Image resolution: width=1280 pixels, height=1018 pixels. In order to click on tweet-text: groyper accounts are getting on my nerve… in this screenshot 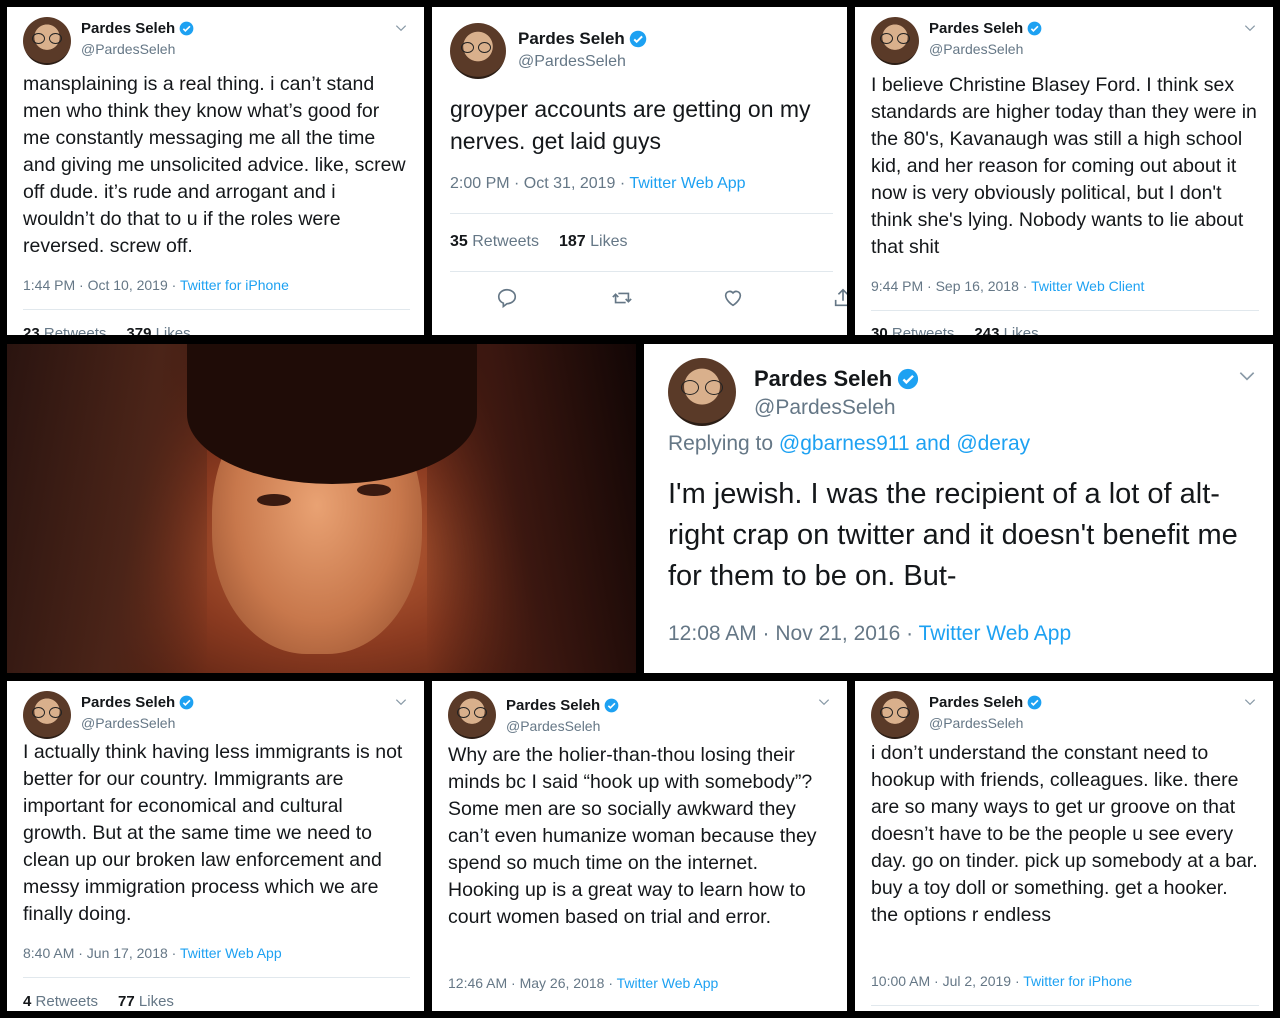, I will do `click(630, 125)`.